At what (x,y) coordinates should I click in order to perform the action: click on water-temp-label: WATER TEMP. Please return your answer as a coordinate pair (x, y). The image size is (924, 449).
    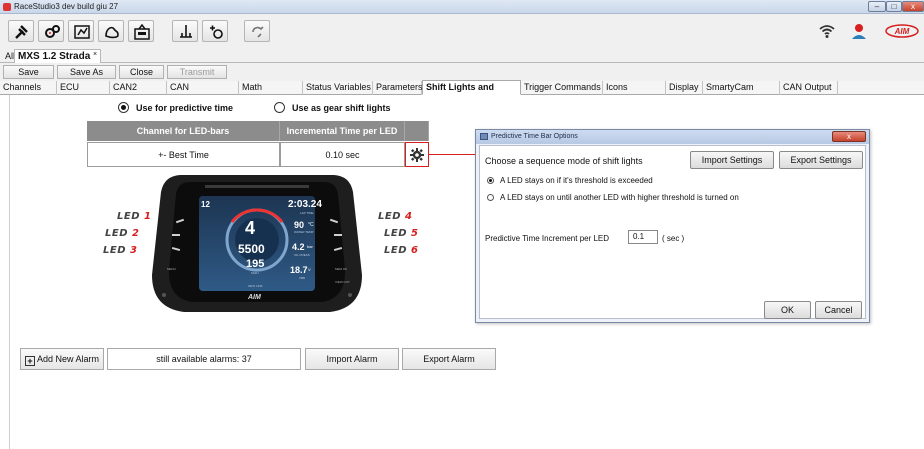
    Looking at the image, I should click on (304, 232).